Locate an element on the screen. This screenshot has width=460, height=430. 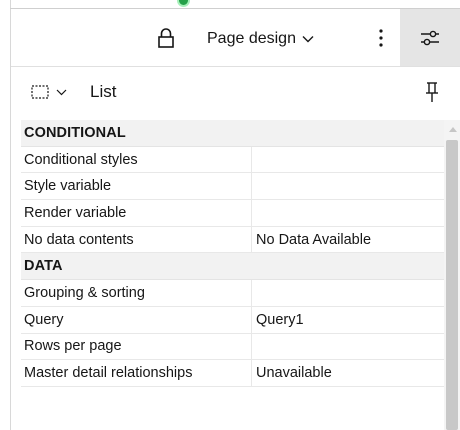
property-row: Style variable is located at coordinates (232, 187).